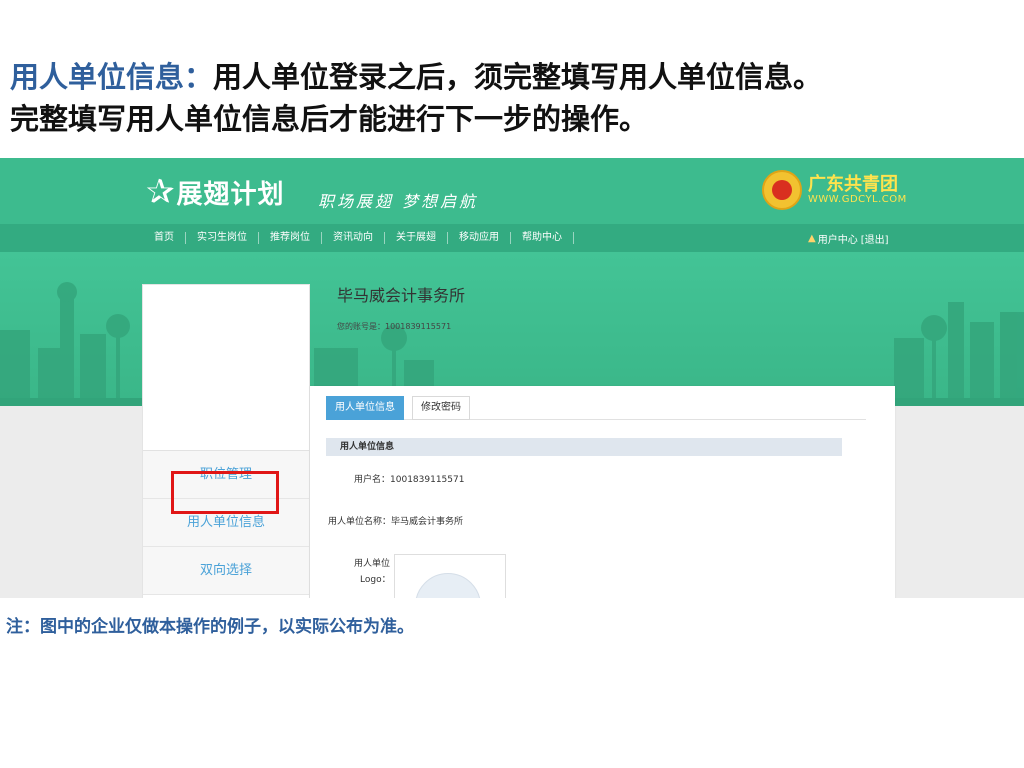 The width and height of the screenshot is (1024, 768). I want to click on company-name-value: 毕马威会计事务所, so click(427, 522).